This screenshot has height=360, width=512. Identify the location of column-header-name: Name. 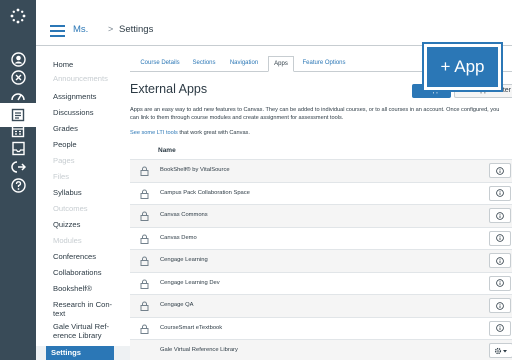
(167, 150).